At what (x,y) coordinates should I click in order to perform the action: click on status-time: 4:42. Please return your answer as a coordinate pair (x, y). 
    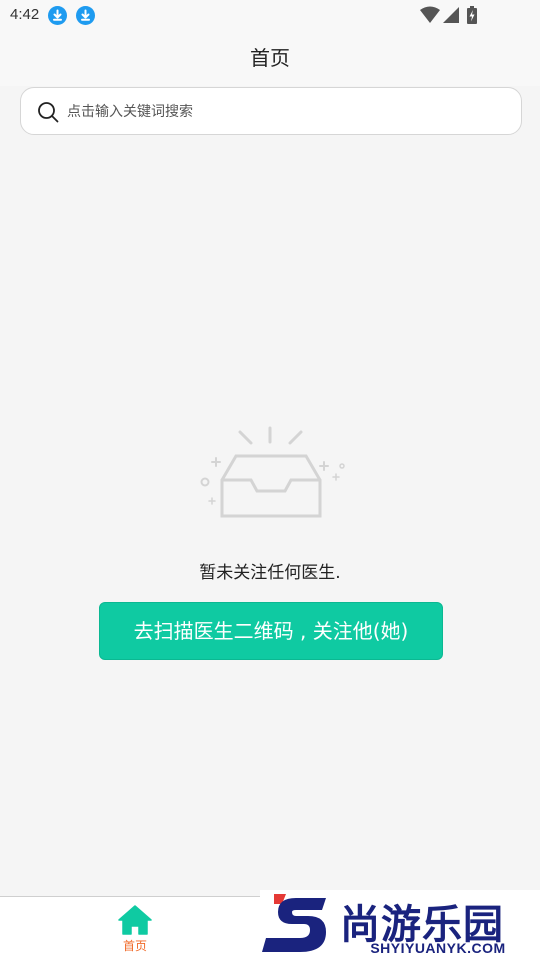
    Looking at the image, I should click on (25, 14).